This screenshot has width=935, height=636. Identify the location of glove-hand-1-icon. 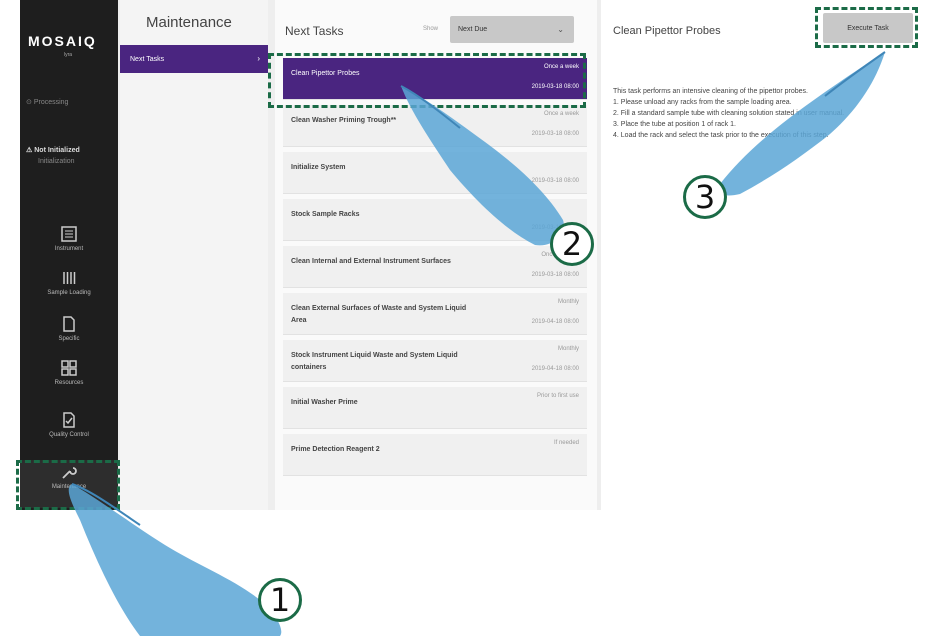
(175, 559).